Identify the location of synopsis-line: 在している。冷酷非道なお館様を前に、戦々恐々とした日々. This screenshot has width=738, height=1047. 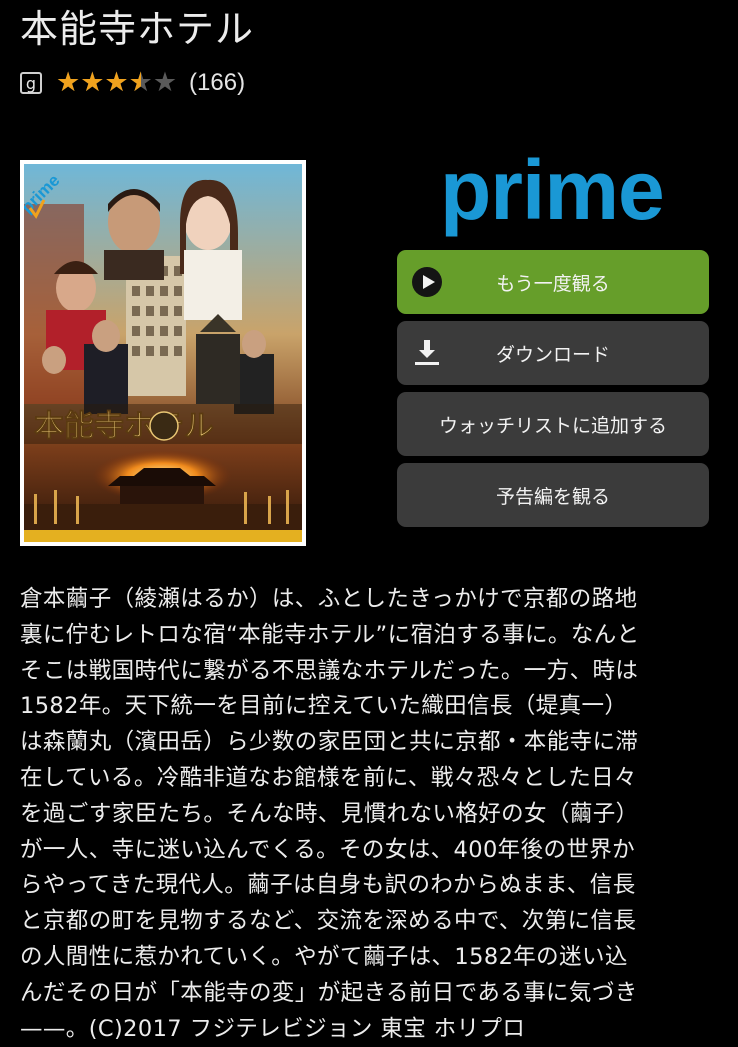
(328, 777).